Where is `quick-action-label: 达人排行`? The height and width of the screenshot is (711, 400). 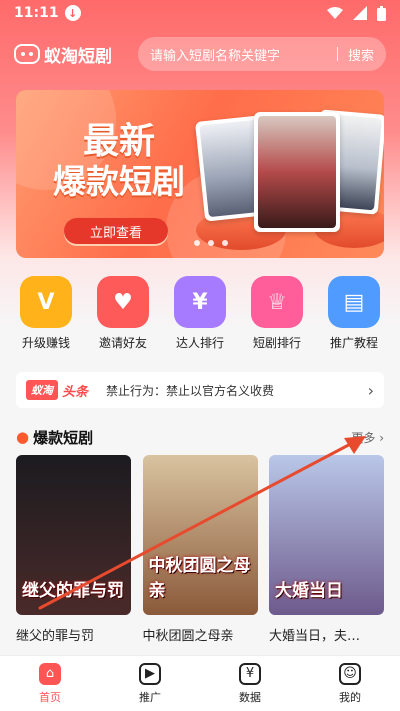 quick-action-label: 达人排行 is located at coordinates (199, 343).